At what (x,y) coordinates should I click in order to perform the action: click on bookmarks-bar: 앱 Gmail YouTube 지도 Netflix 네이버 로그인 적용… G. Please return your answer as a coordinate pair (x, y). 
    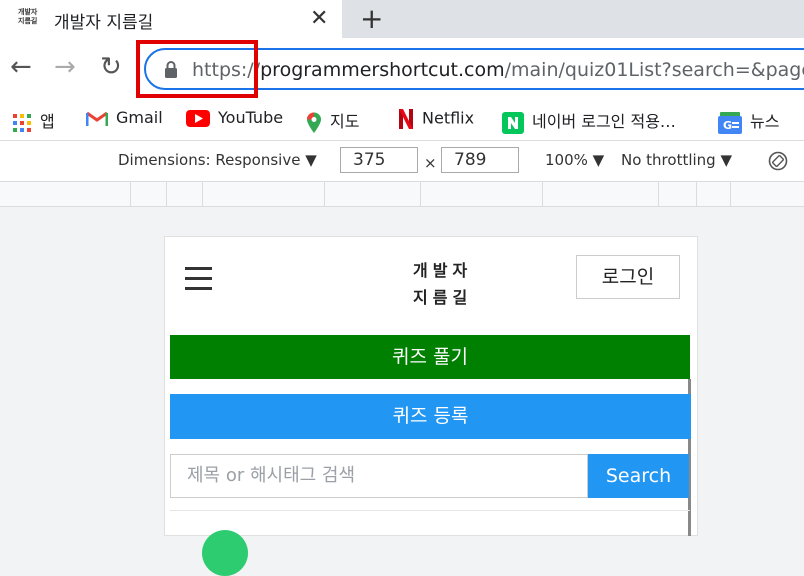
    Looking at the image, I should click on (402, 120).